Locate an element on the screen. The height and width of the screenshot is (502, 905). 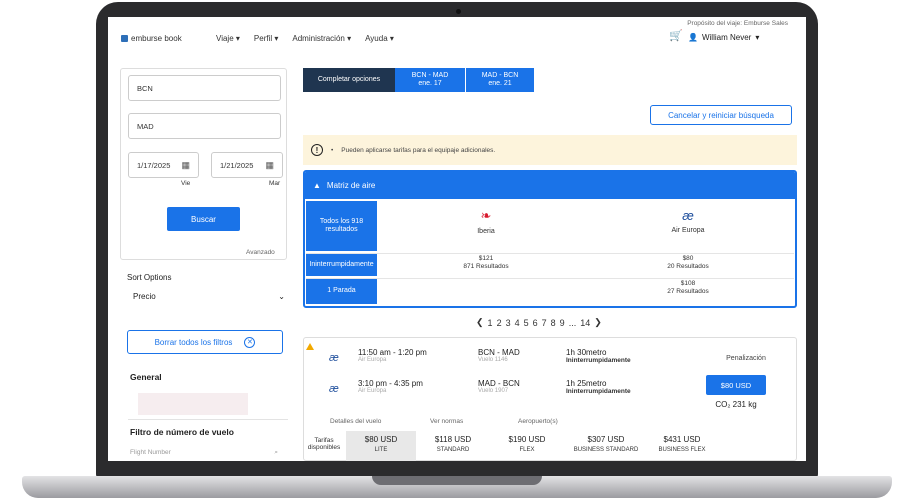
advanced-link: Avanzado is located at coordinates (260, 252).